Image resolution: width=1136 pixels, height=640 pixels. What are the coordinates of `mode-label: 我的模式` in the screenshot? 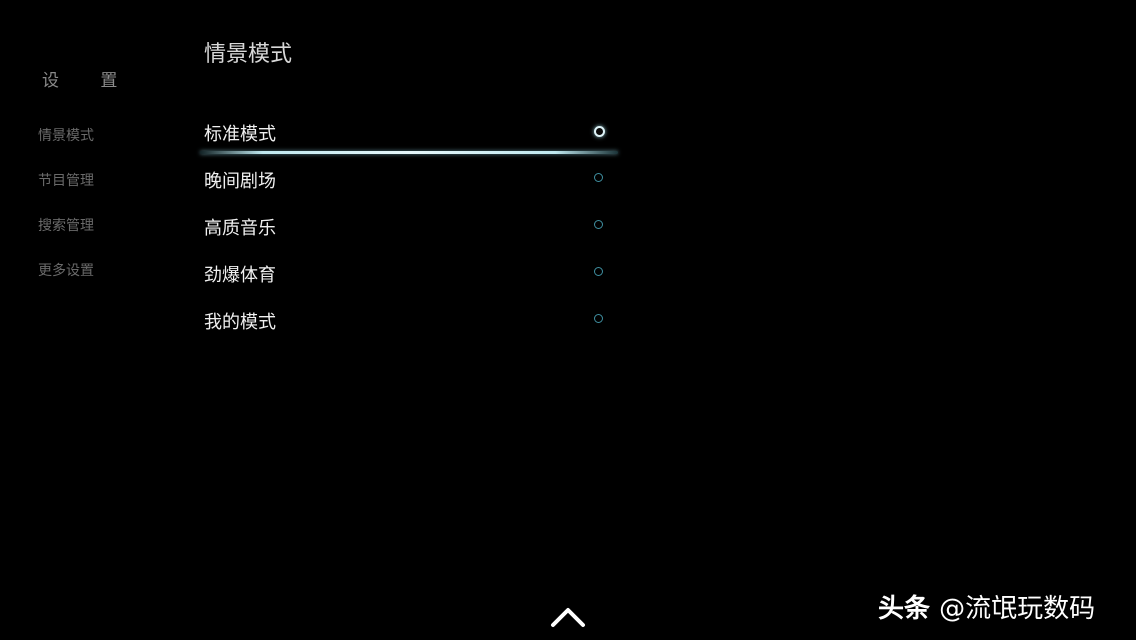 It's located at (240, 322).